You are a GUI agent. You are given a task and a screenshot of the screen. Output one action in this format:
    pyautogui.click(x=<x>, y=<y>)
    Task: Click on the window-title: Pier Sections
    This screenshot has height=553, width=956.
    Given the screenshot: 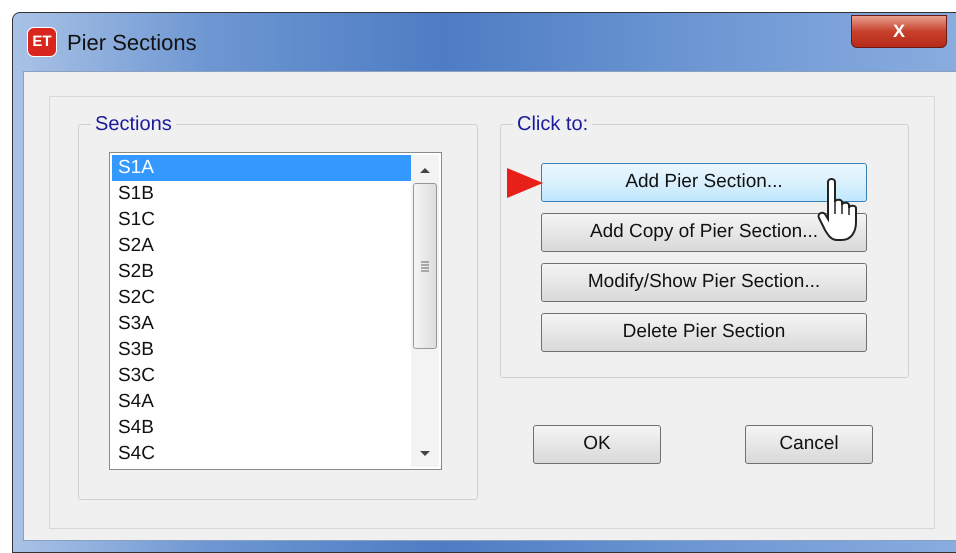 What is the action you would take?
    pyautogui.click(x=132, y=42)
    